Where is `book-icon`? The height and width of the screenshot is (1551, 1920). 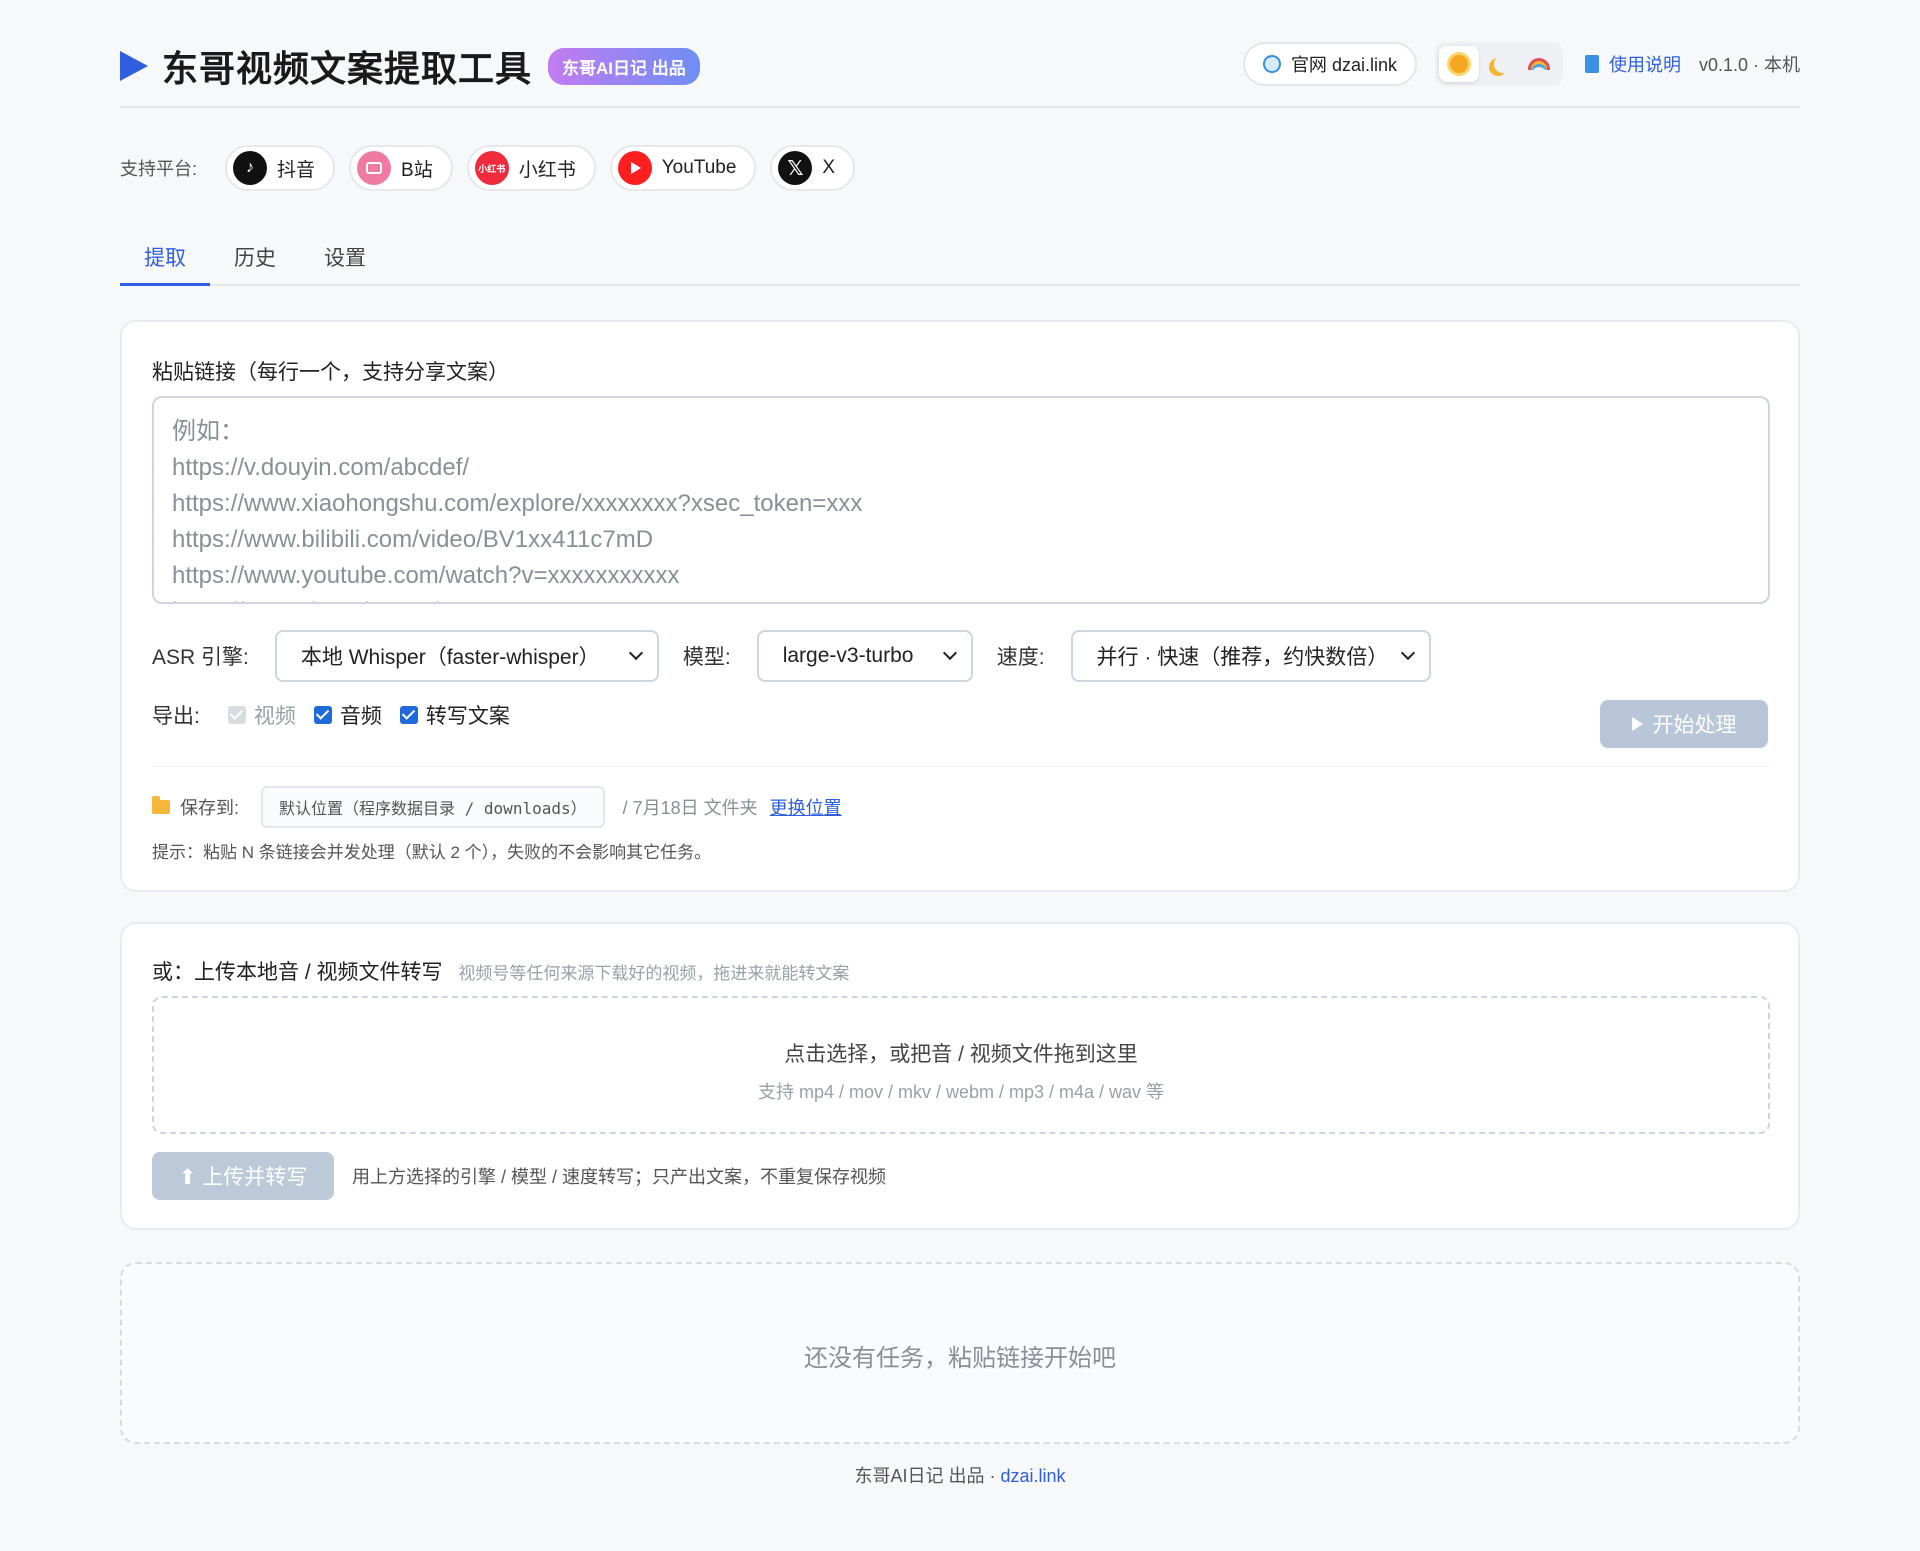 book-icon is located at coordinates (1591, 64).